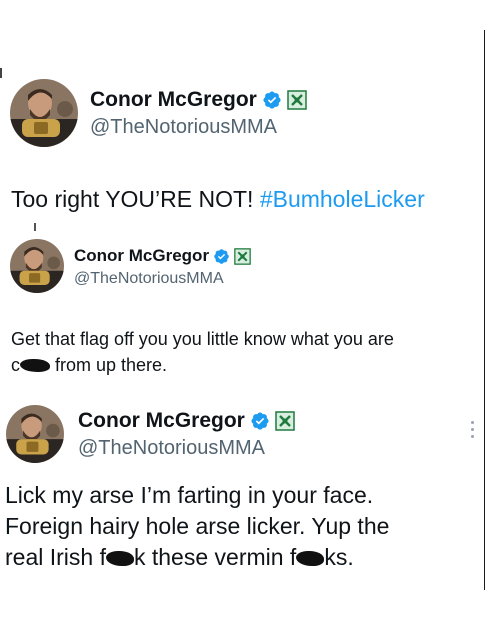 The height and width of the screenshot is (623, 488). Describe the element at coordinates (339, 557) in the screenshot. I see `tweet-fragment: ks.` at that location.